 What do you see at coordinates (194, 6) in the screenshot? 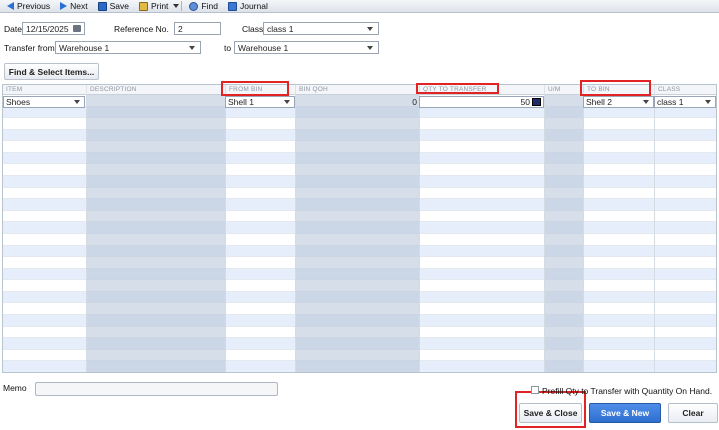
I see `find-icon` at bounding box center [194, 6].